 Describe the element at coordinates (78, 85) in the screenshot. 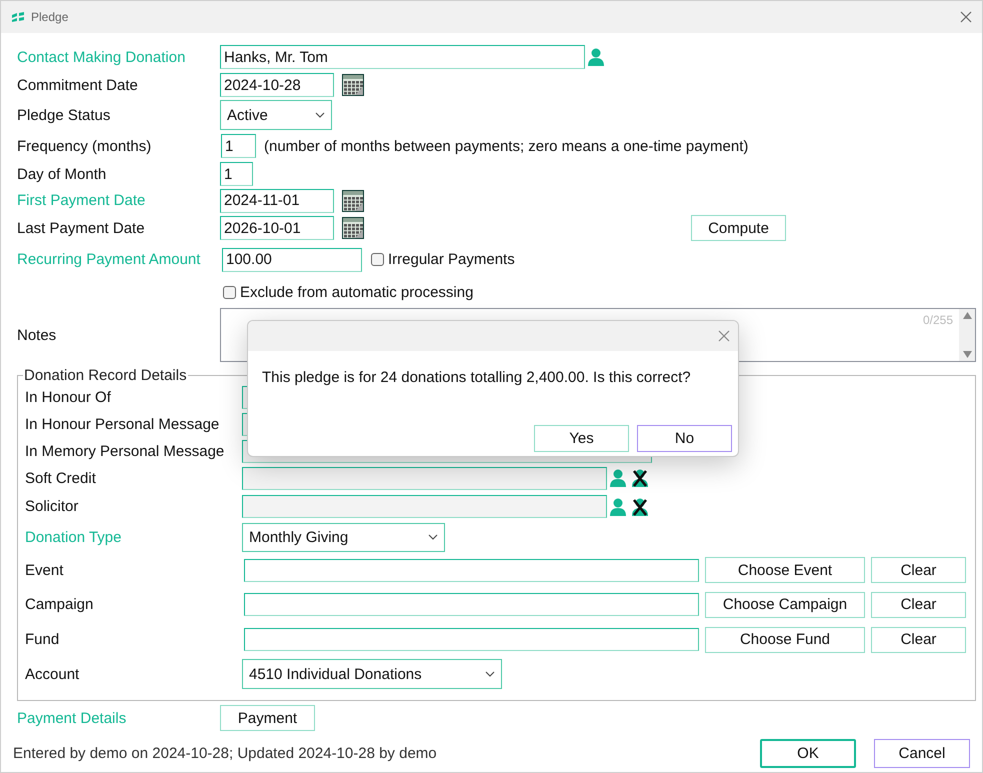

I see `field-label: Commitment Date` at that location.